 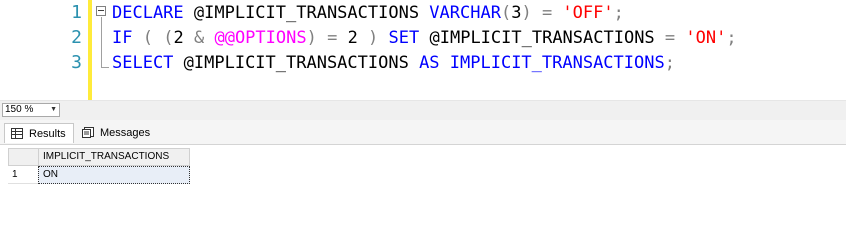 I want to click on grid-cell: ON, so click(x=114, y=175).